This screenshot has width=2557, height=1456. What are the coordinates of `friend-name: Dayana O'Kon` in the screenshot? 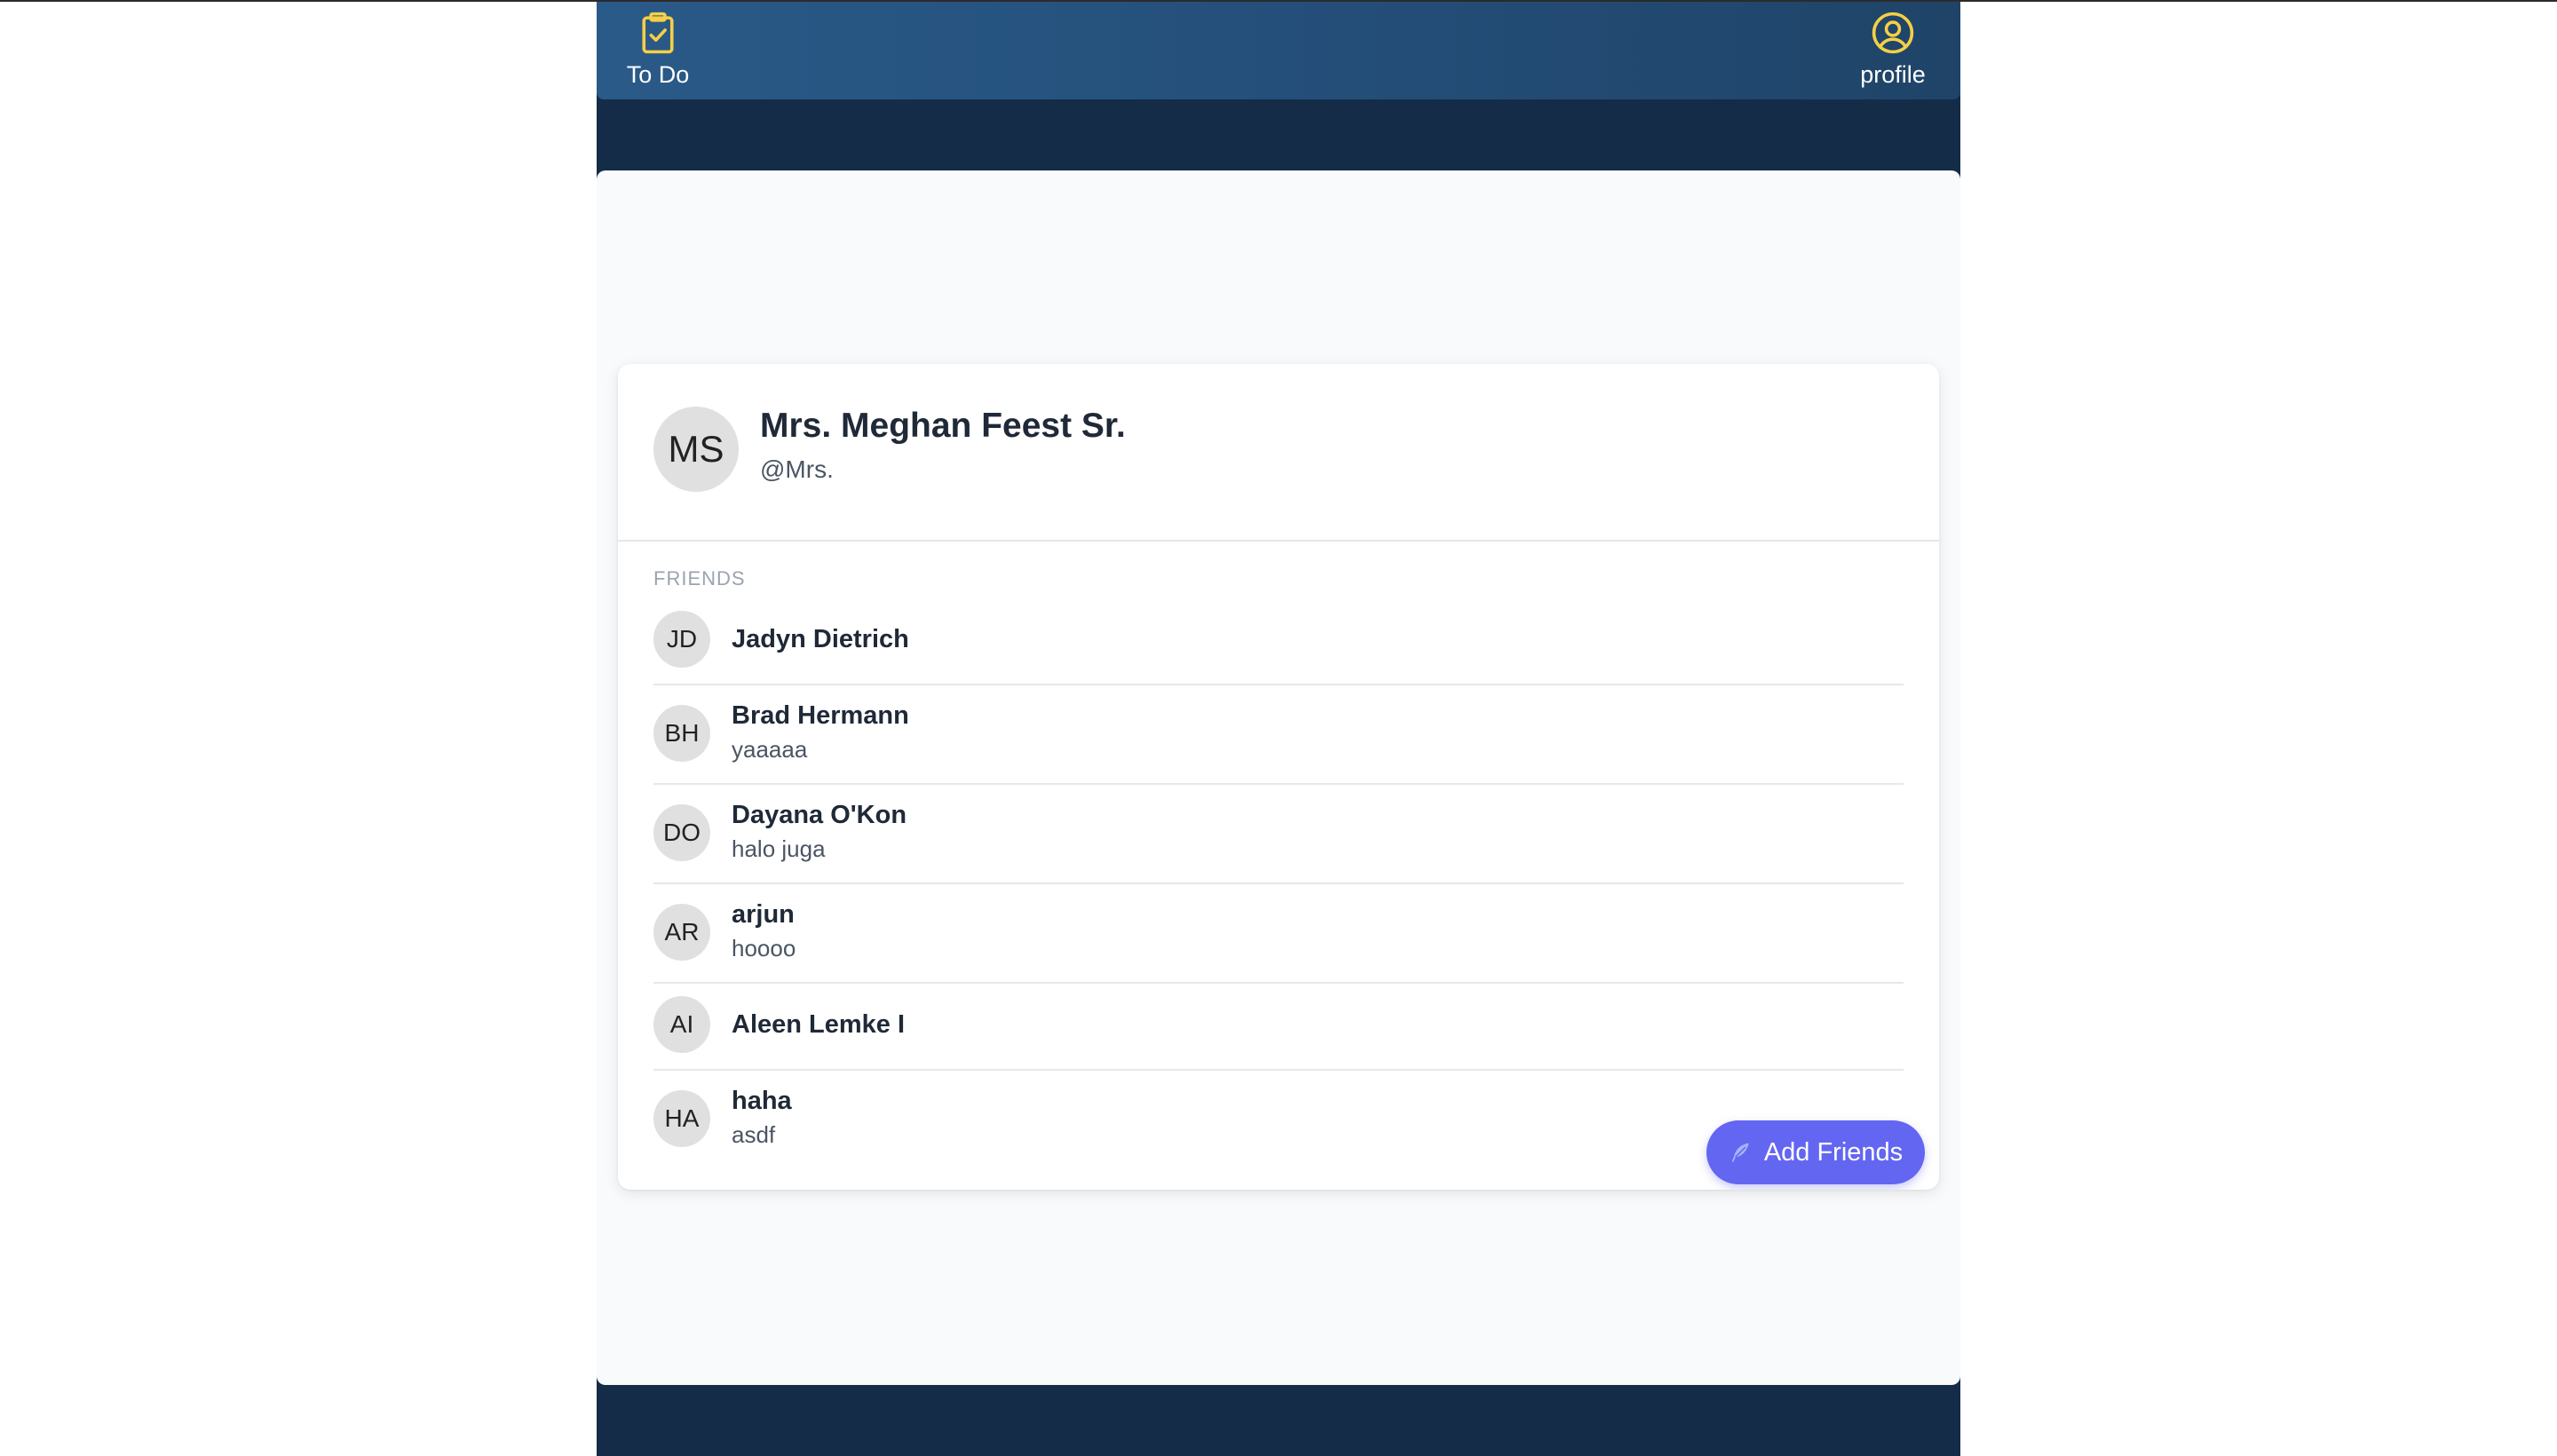 It's located at (819, 815).